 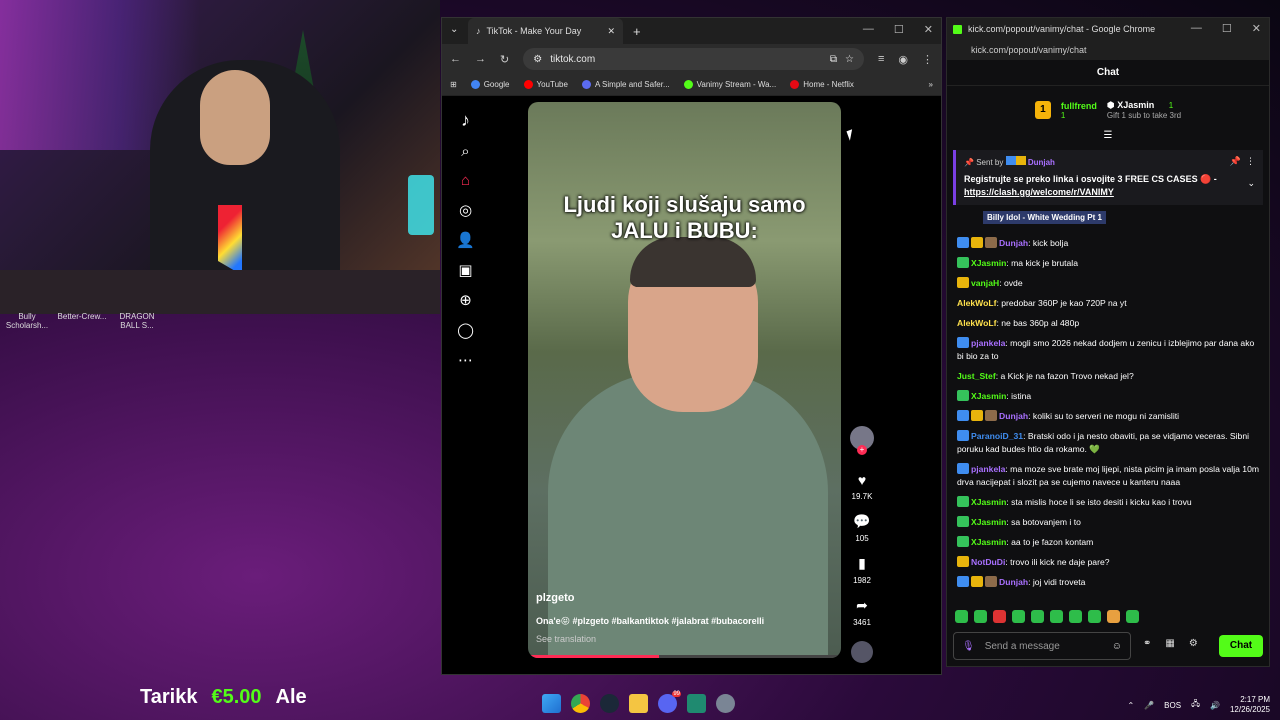 What do you see at coordinates (1172, 705) in the screenshot?
I see `language-indicator: BOS` at bounding box center [1172, 705].